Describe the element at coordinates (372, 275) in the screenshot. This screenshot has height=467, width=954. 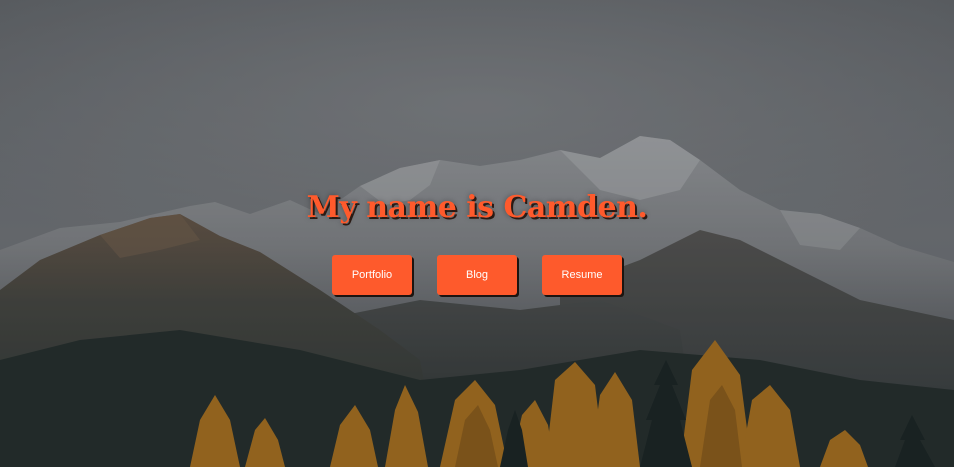
I see `portfolio-button: Portfolio` at that location.